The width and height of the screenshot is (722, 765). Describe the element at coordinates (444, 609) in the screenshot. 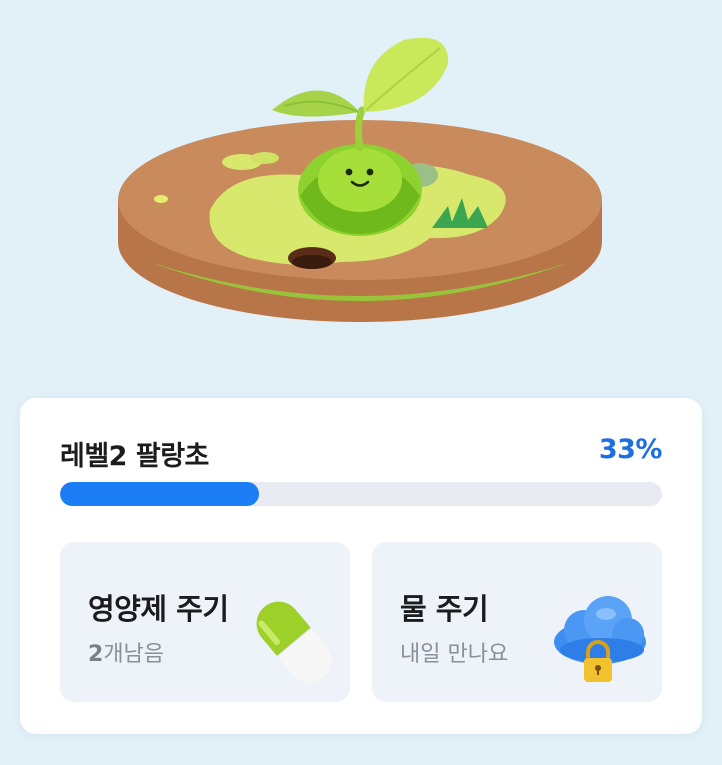

I see `give-water-label: 물 주기` at that location.